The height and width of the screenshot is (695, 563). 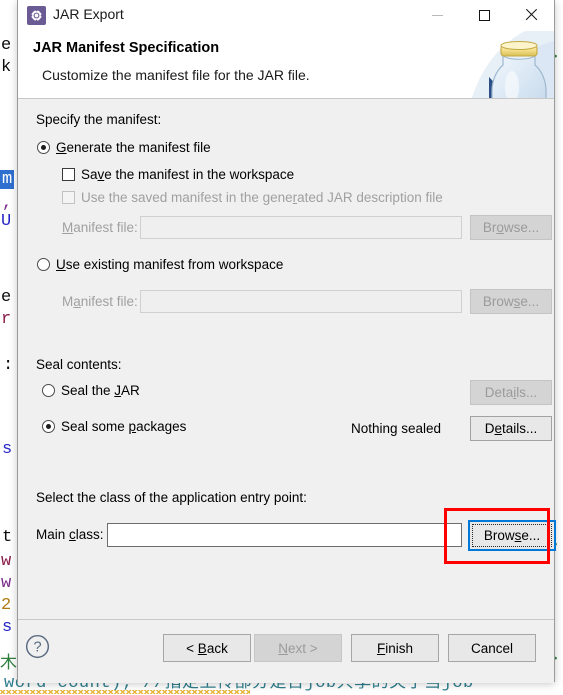 I want to click on bg-char: r, so click(x=6, y=319).